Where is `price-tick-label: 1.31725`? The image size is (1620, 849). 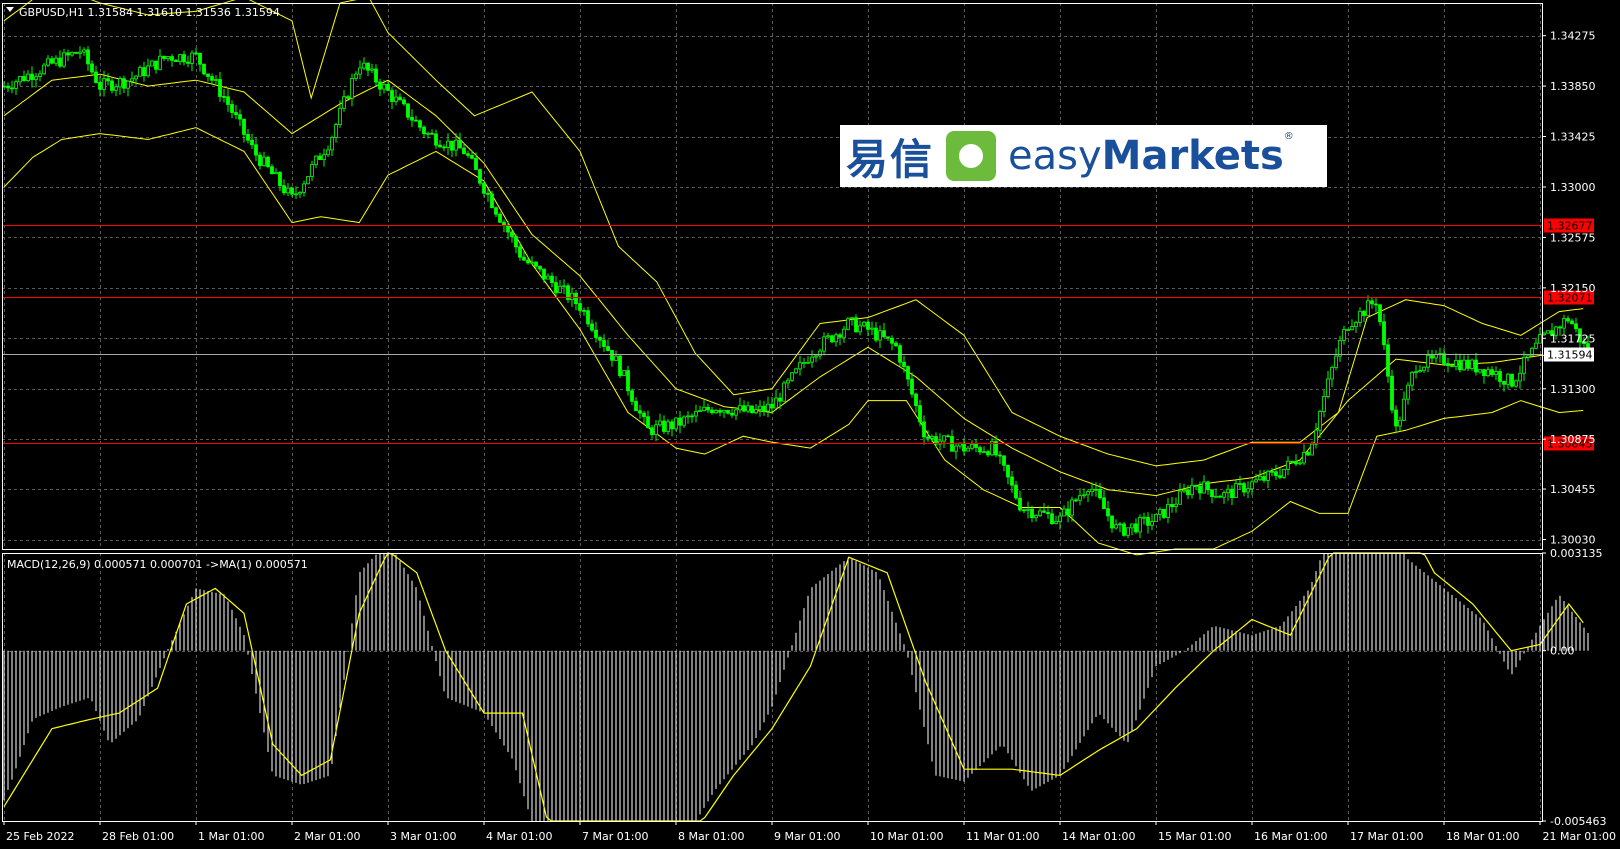
price-tick-label: 1.31725 is located at coordinates (1573, 338).